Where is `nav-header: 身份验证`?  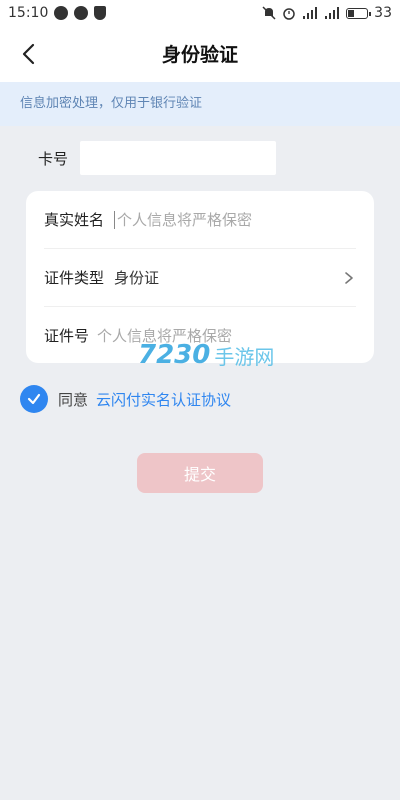 nav-header: 身份验证 is located at coordinates (200, 54).